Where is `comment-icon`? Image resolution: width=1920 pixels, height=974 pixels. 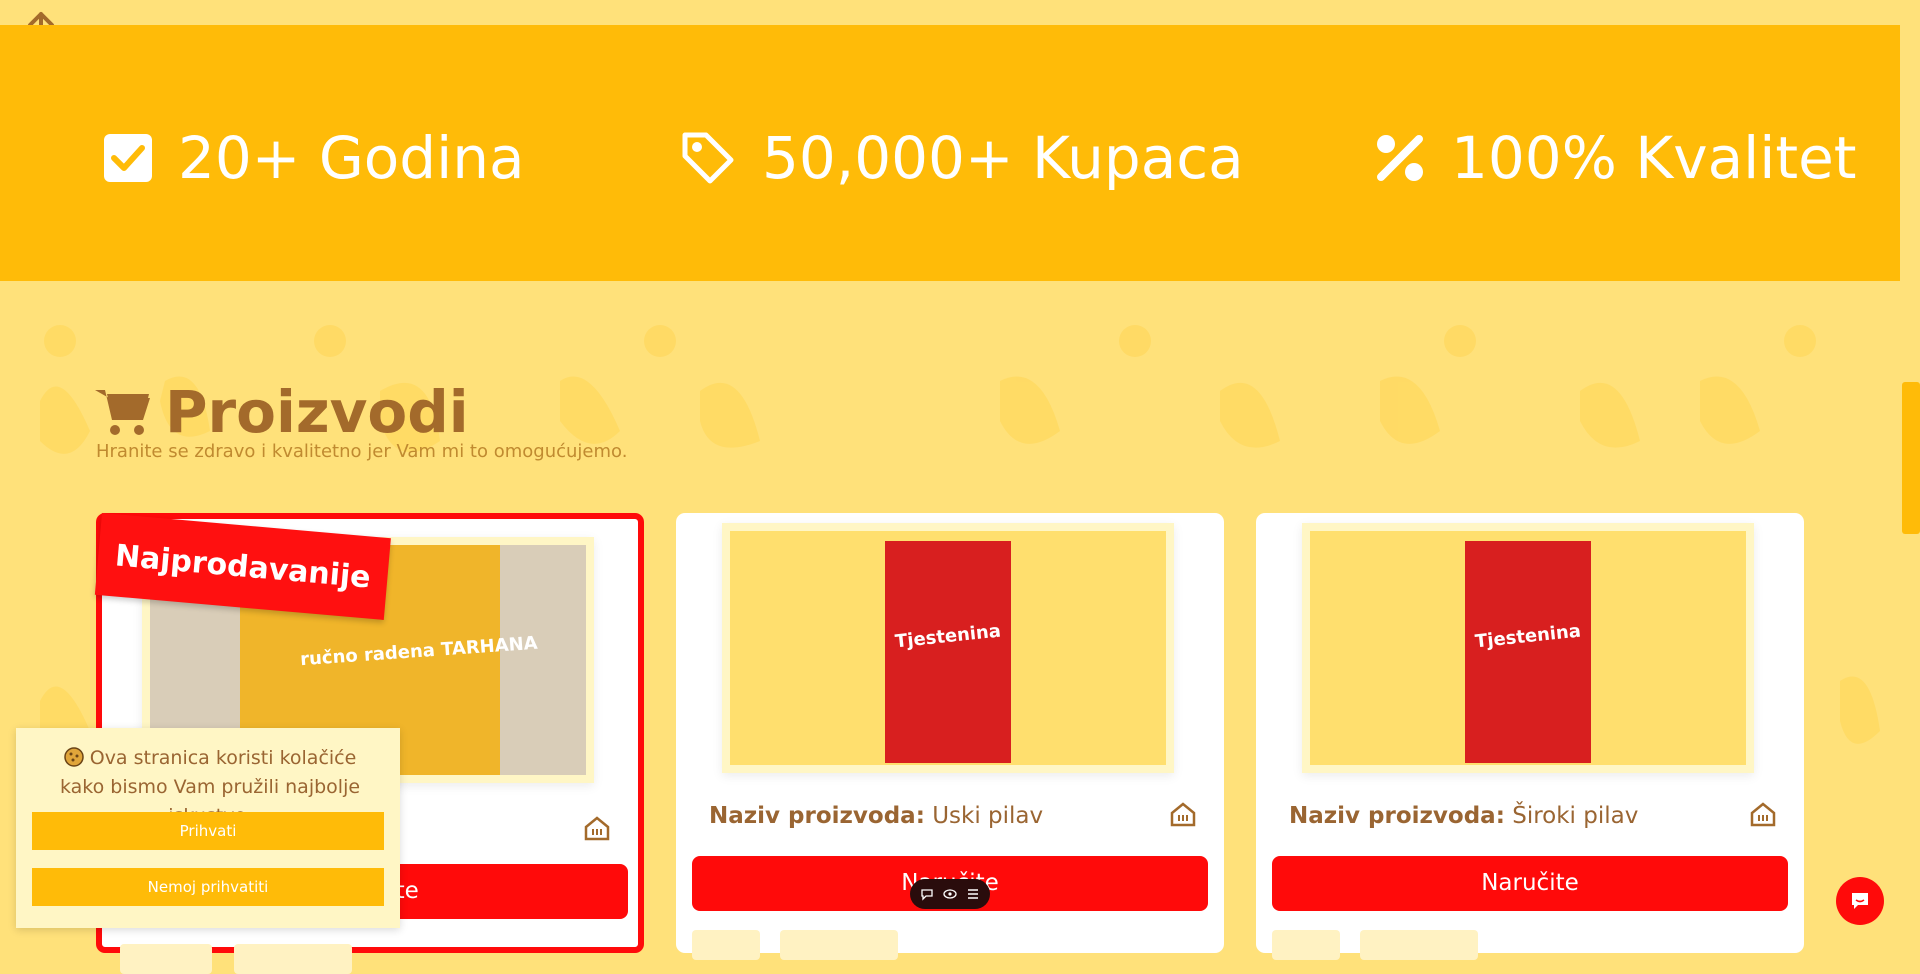
comment-icon is located at coordinates (927, 894).